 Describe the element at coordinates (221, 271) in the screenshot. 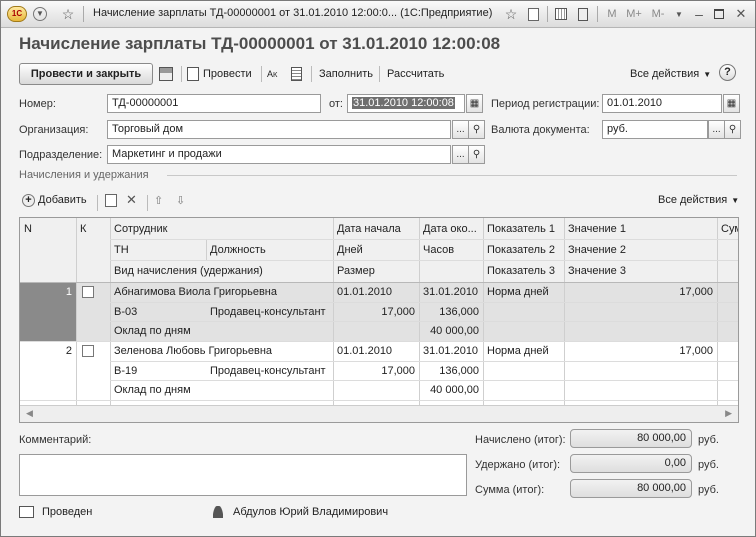

I see `header-accrual-type: Вид начисления (удержания)` at that location.